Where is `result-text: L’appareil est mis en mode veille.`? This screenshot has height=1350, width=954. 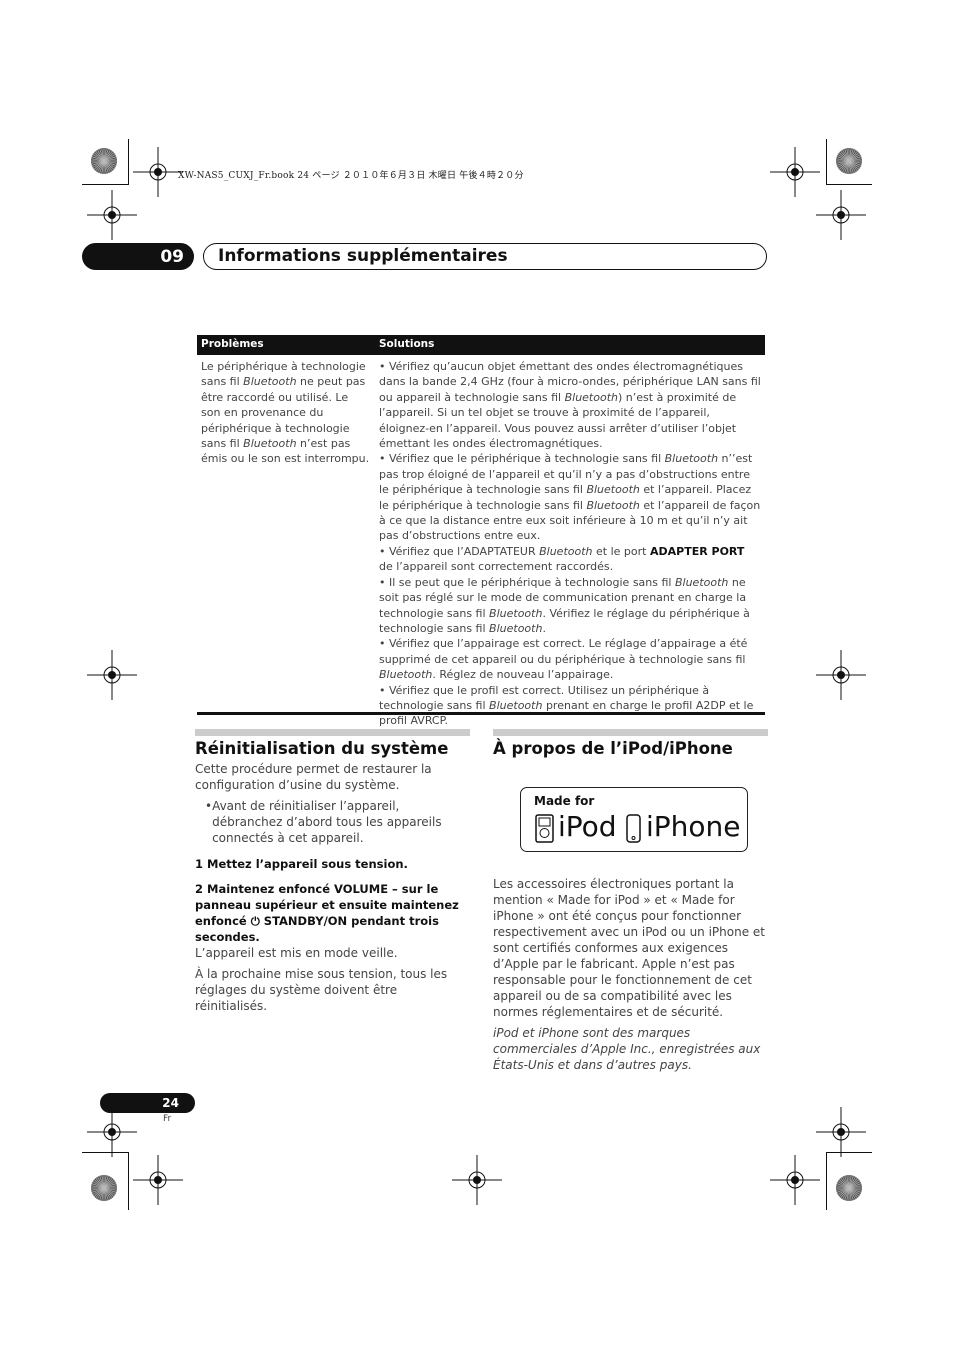
result-text: L’appareil est mis en mode veille. is located at coordinates (296, 953).